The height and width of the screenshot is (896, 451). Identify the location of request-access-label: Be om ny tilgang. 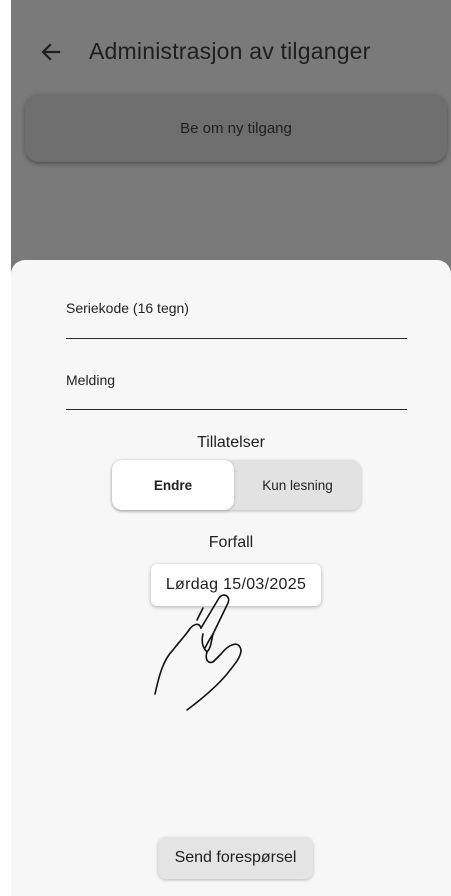
(236, 128).